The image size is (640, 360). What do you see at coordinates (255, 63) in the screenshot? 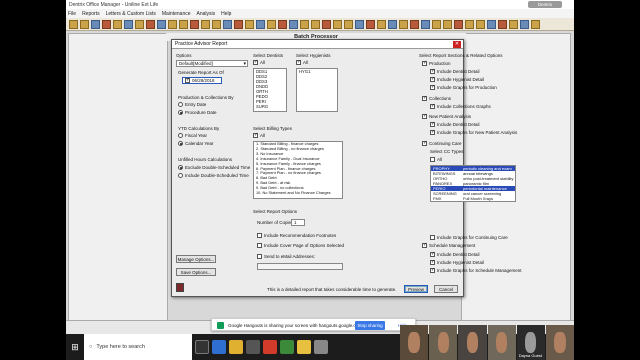
I see `dentists-all-checkbox` at bounding box center [255, 63].